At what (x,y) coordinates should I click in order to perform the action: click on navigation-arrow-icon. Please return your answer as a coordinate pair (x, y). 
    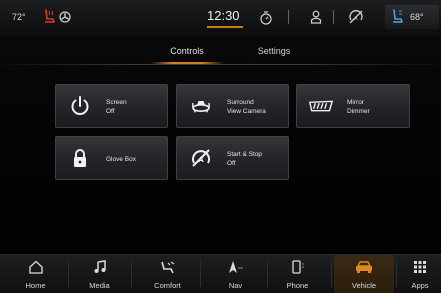
    Looking at the image, I should click on (235, 267).